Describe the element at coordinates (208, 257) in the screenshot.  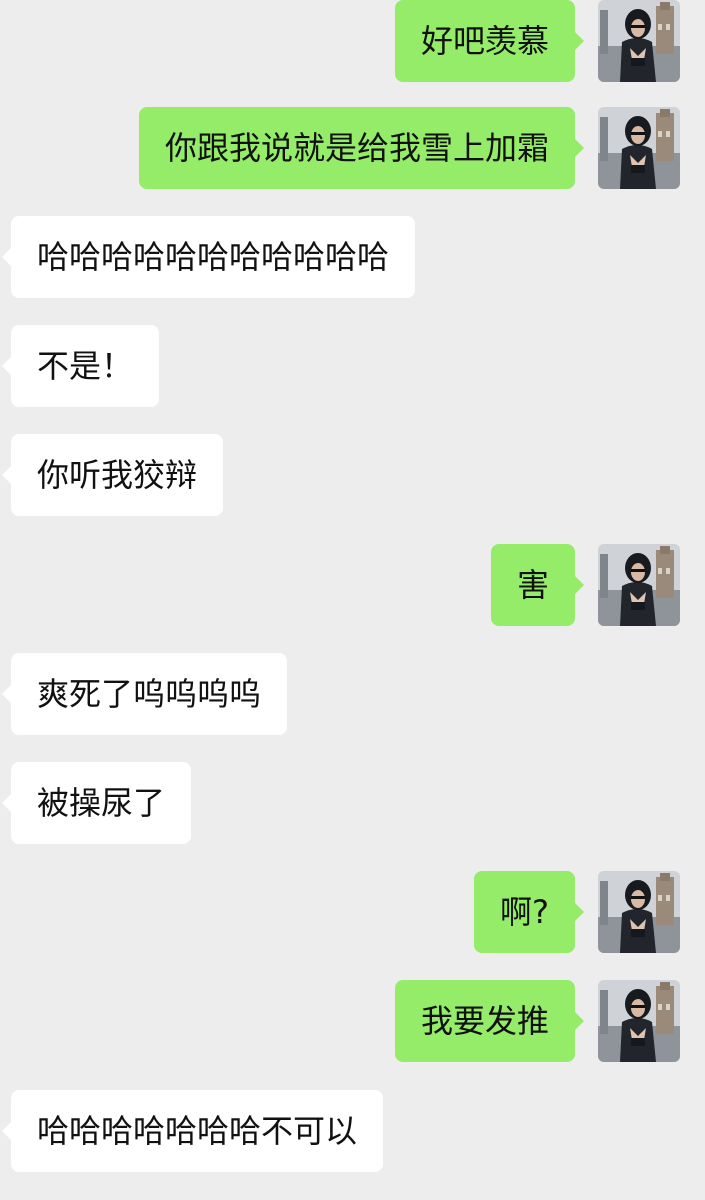
I see `incoming-message-bubble: 哈哈哈哈哈哈哈哈哈哈哈` at that location.